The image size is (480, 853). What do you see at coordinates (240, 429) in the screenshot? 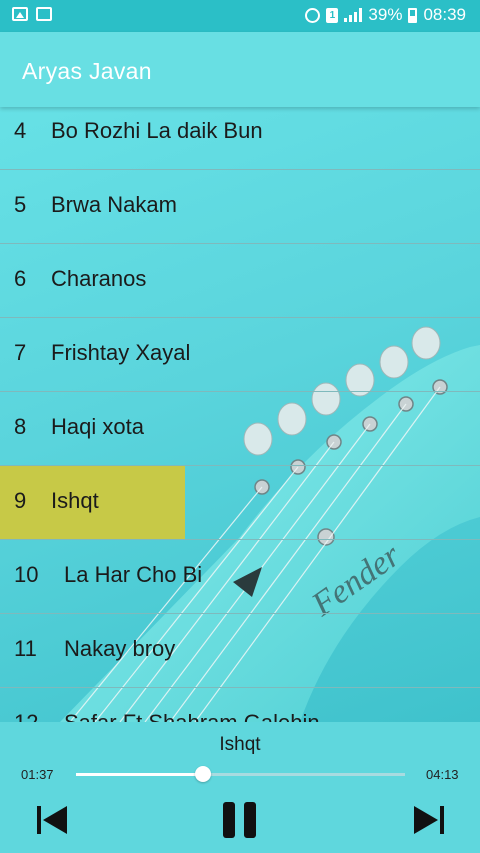
I see `song-row: 8 Haqi xota` at bounding box center [240, 429].